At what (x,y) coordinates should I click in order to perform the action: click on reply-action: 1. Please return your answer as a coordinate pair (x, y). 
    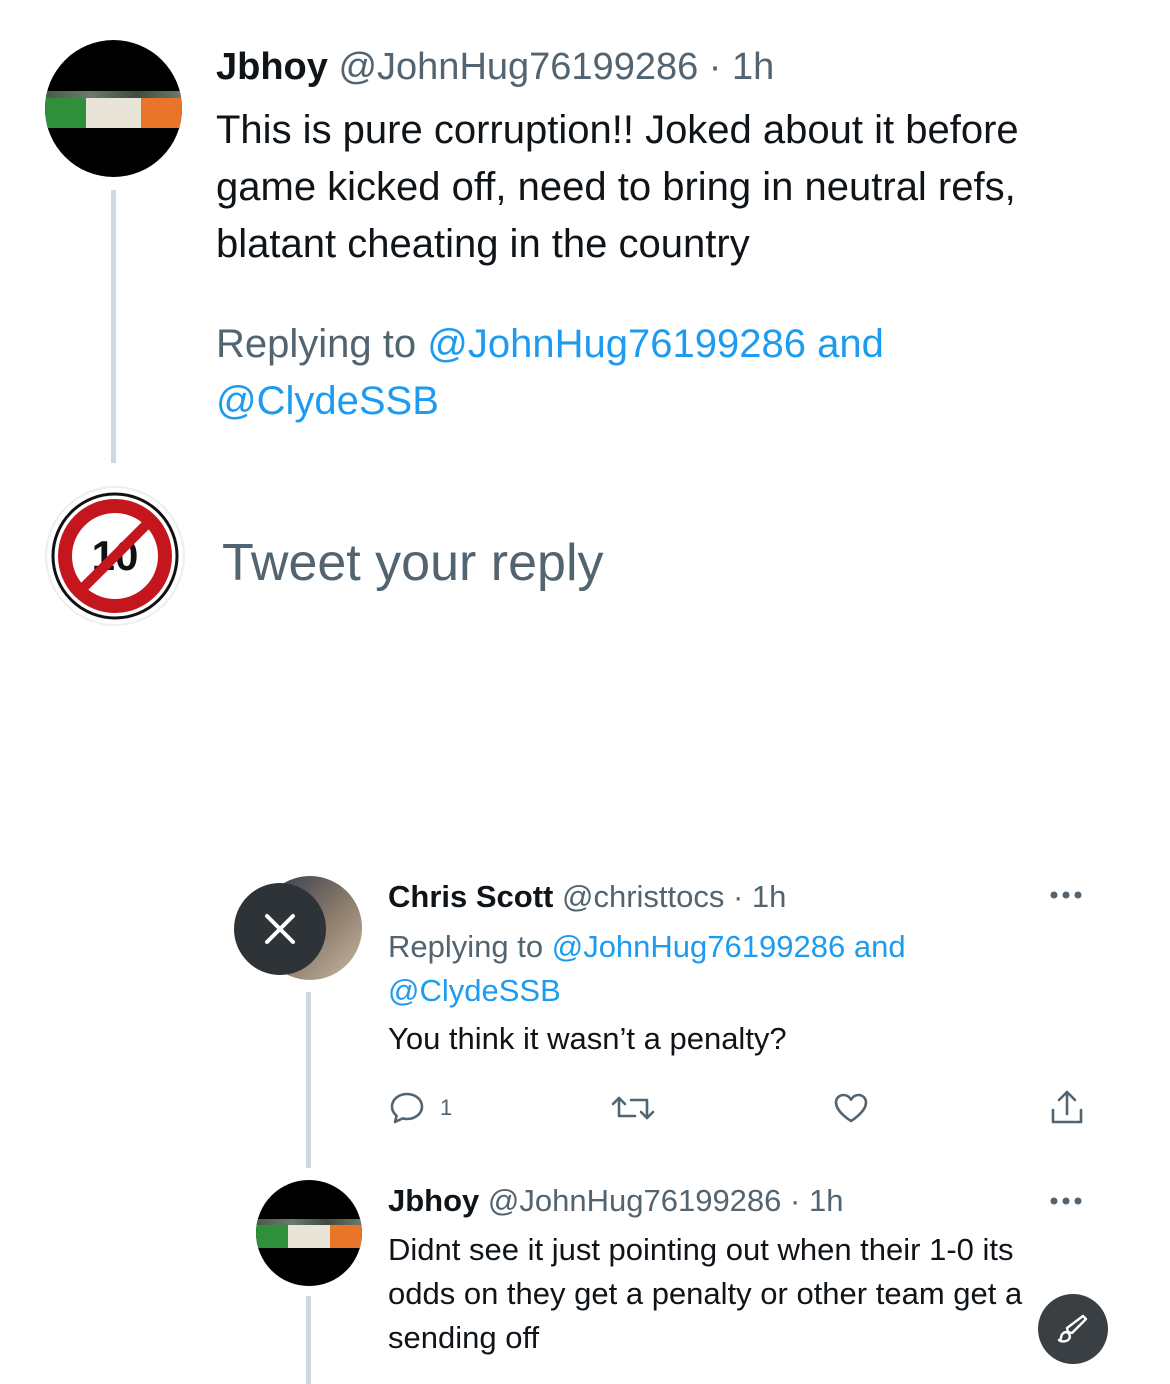
    Looking at the image, I should click on (420, 1108).